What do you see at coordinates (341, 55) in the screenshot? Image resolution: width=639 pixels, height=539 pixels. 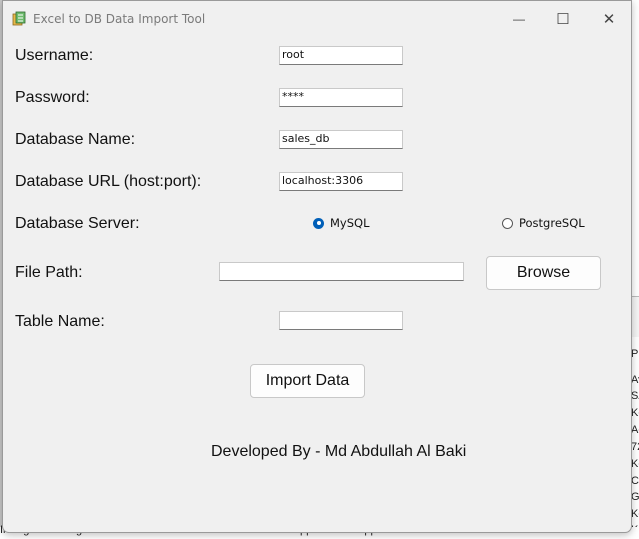 I see `username-field: root` at bounding box center [341, 55].